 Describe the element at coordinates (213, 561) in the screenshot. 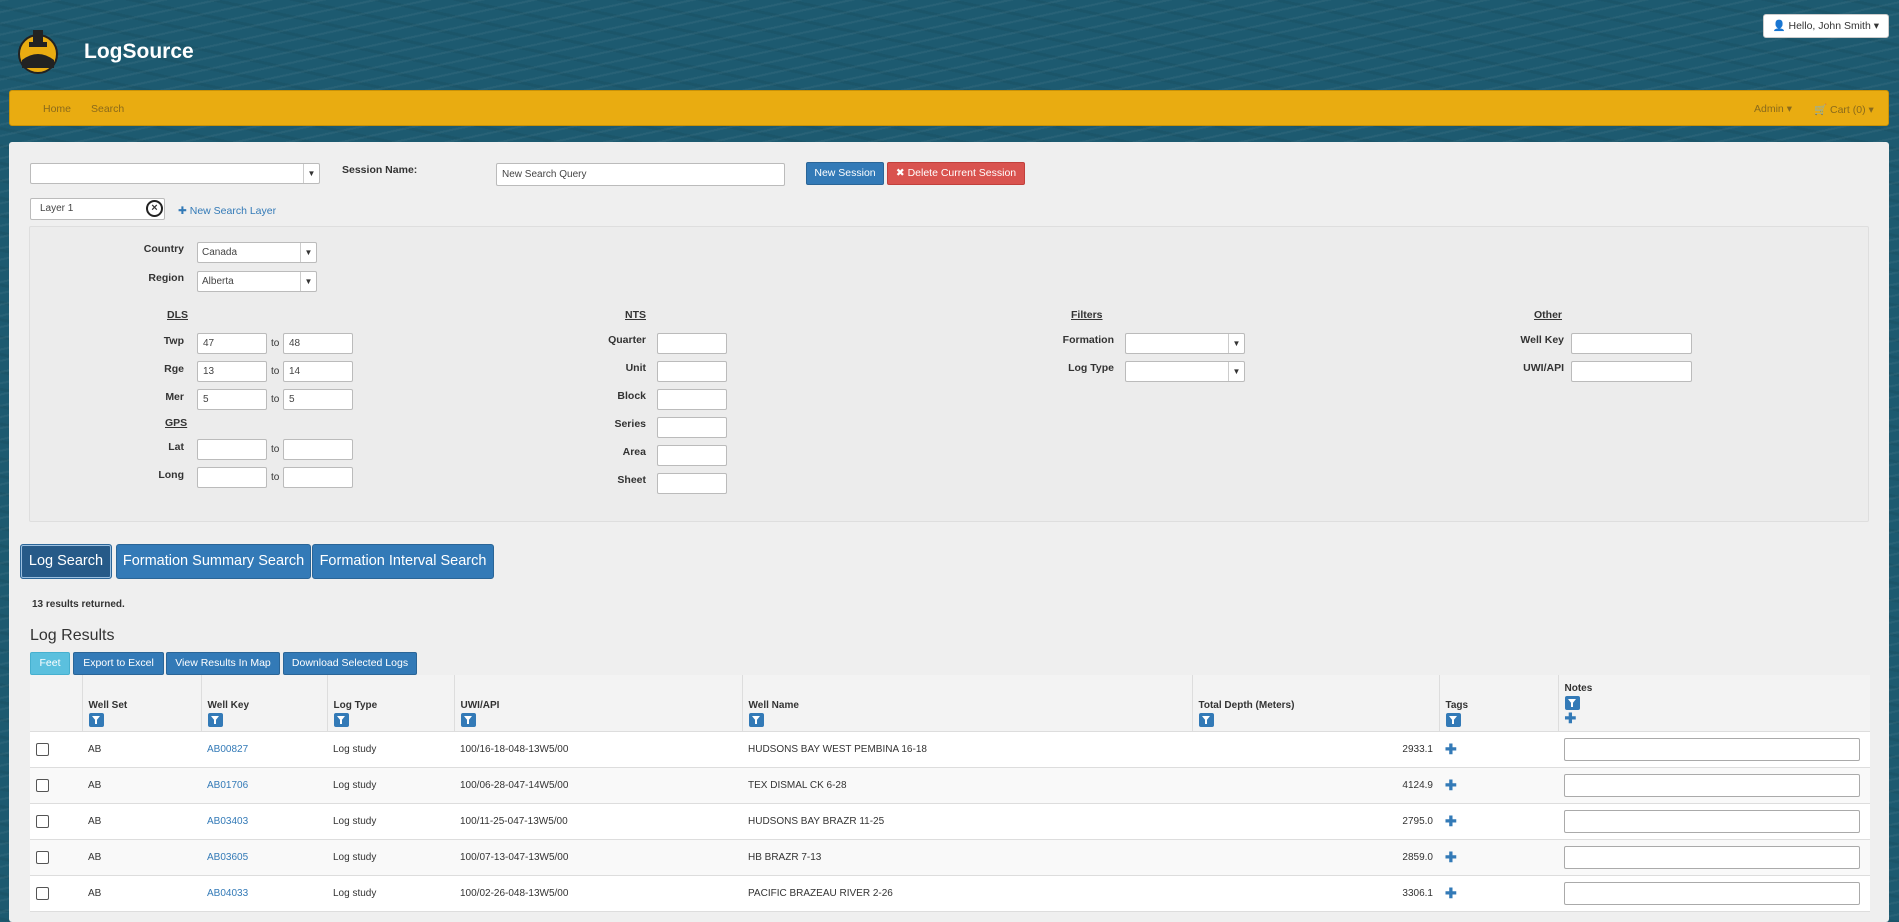

I see `tab-formation-summary-search: Formation Summary Search` at that location.